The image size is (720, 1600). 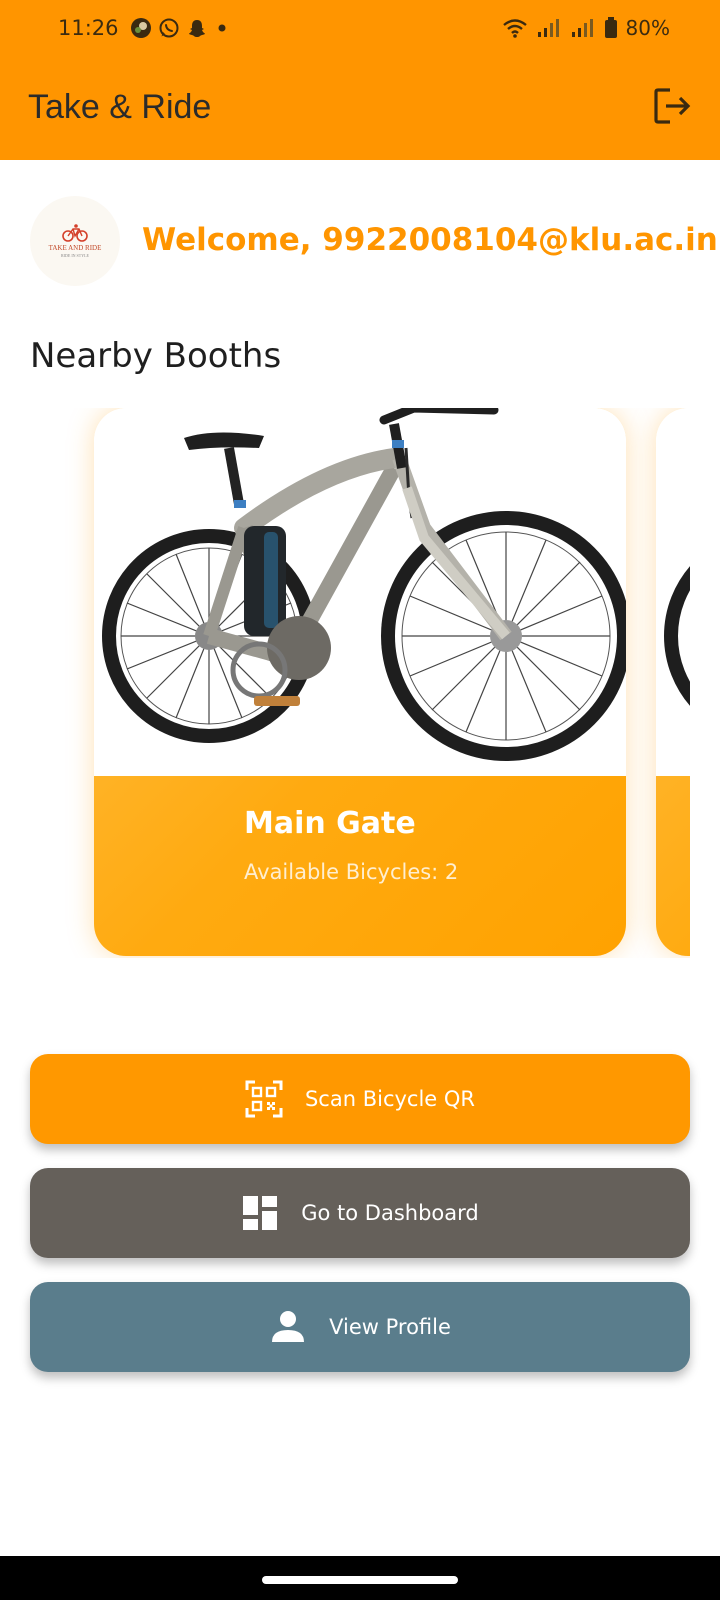 What do you see at coordinates (330, 823) in the screenshot?
I see `booth-name: Main Gate` at bounding box center [330, 823].